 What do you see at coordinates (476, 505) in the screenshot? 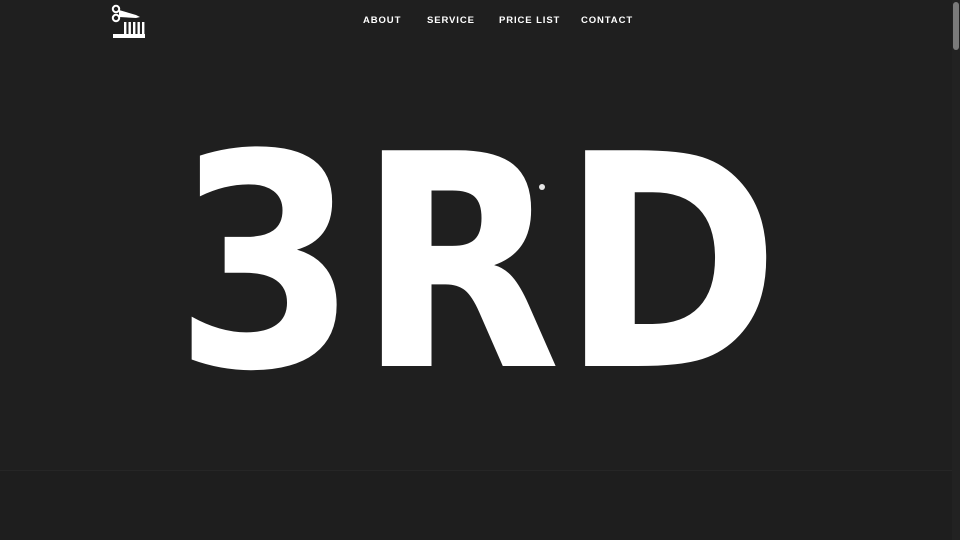
I see `next-section` at bounding box center [476, 505].